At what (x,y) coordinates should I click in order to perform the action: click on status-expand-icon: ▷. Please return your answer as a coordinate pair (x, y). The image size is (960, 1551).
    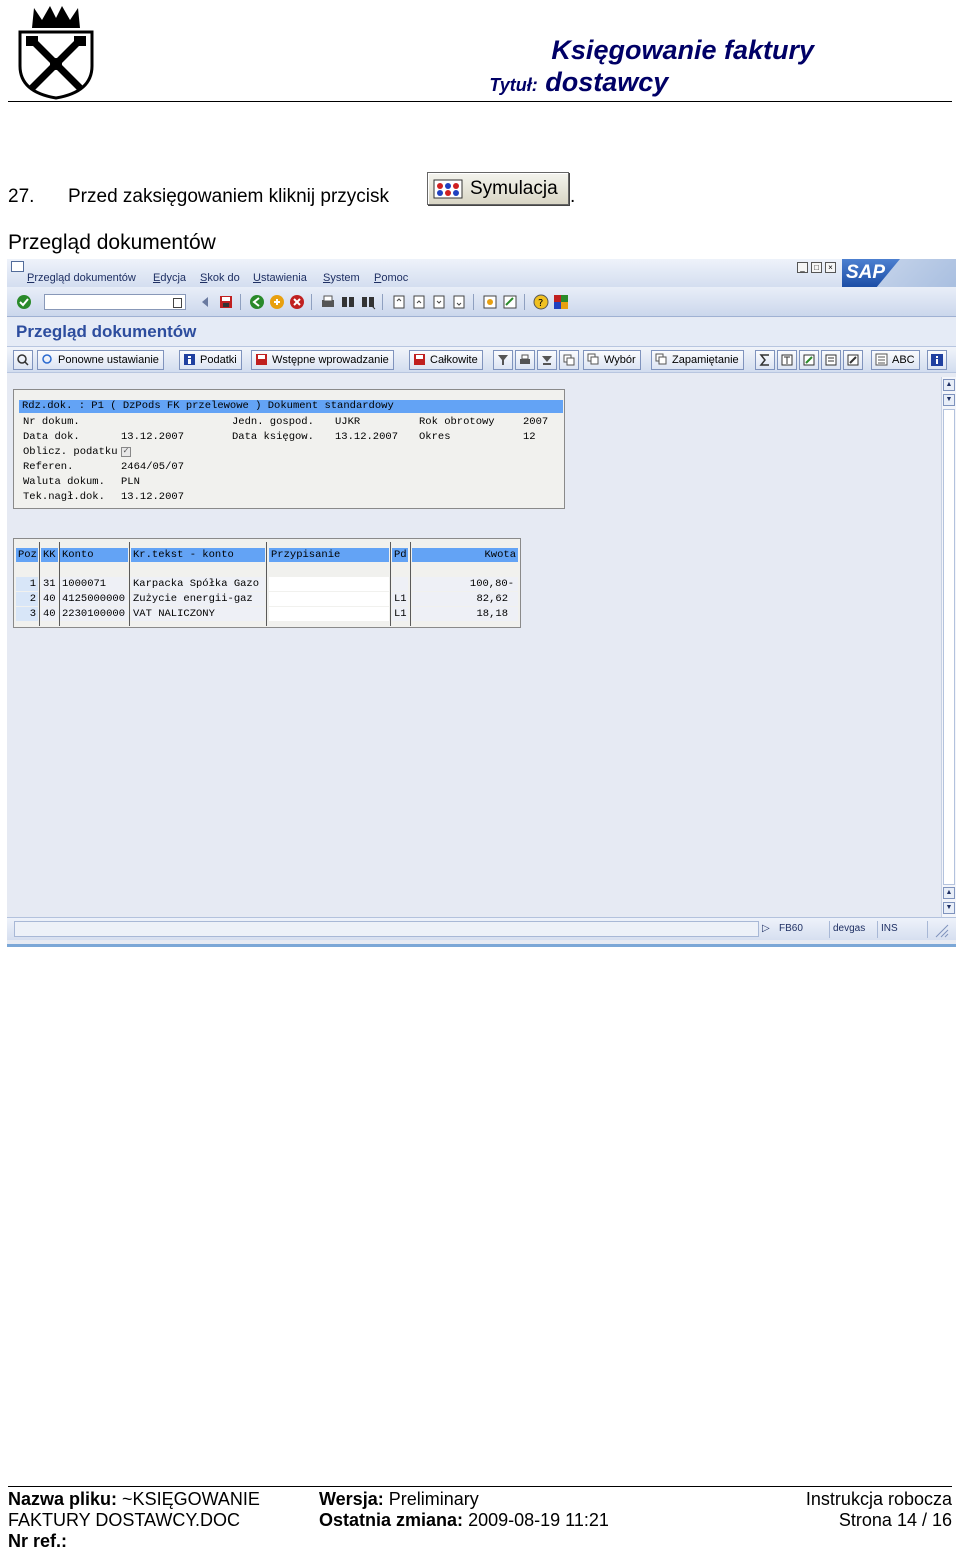
    Looking at the image, I should click on (766, 928).